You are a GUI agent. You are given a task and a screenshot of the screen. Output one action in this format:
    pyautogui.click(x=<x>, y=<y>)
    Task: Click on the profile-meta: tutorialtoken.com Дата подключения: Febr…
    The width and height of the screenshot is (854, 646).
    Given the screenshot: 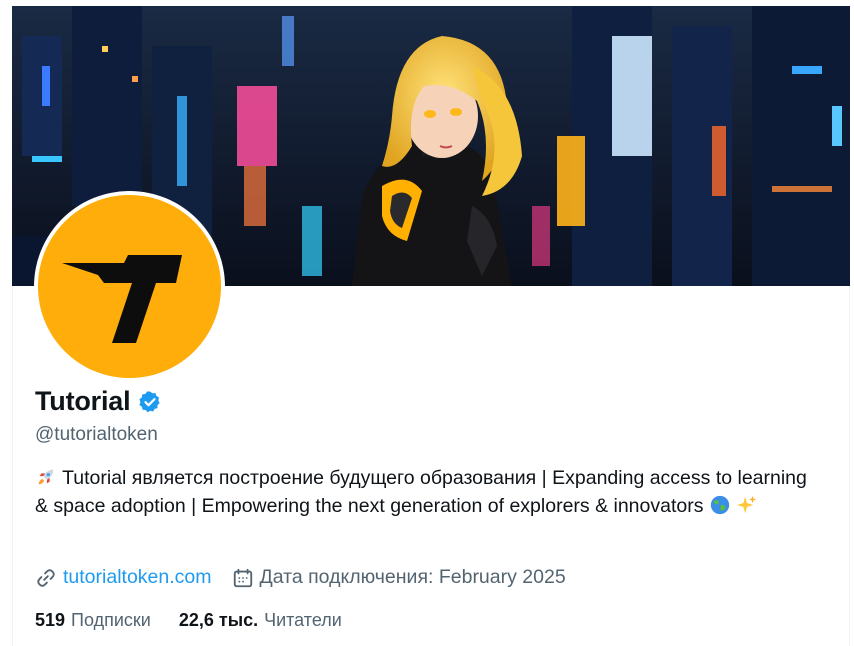 What is the action you would take?
    pyautogui.click(x=310, y=577)
    